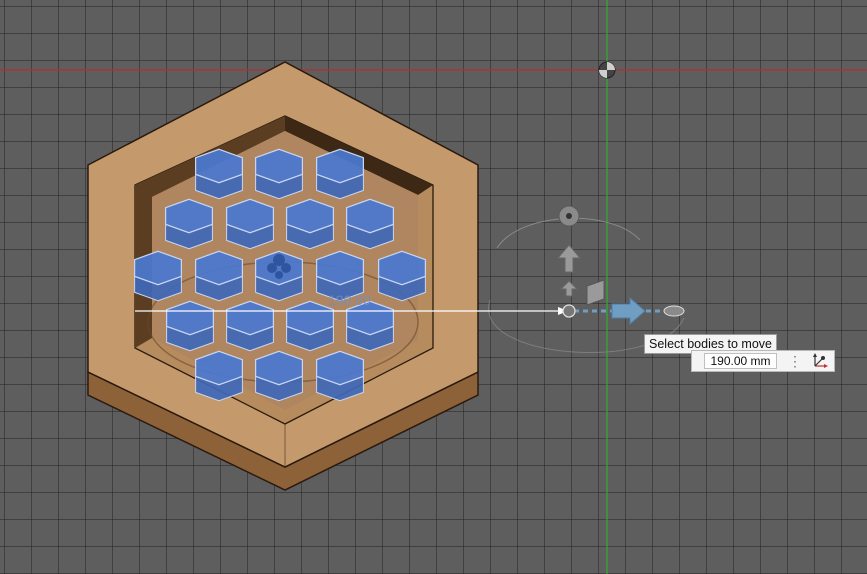  Describe the element at coordinates (569, 216) in the screenshot. I see `rotate-handle-icon` at that location.